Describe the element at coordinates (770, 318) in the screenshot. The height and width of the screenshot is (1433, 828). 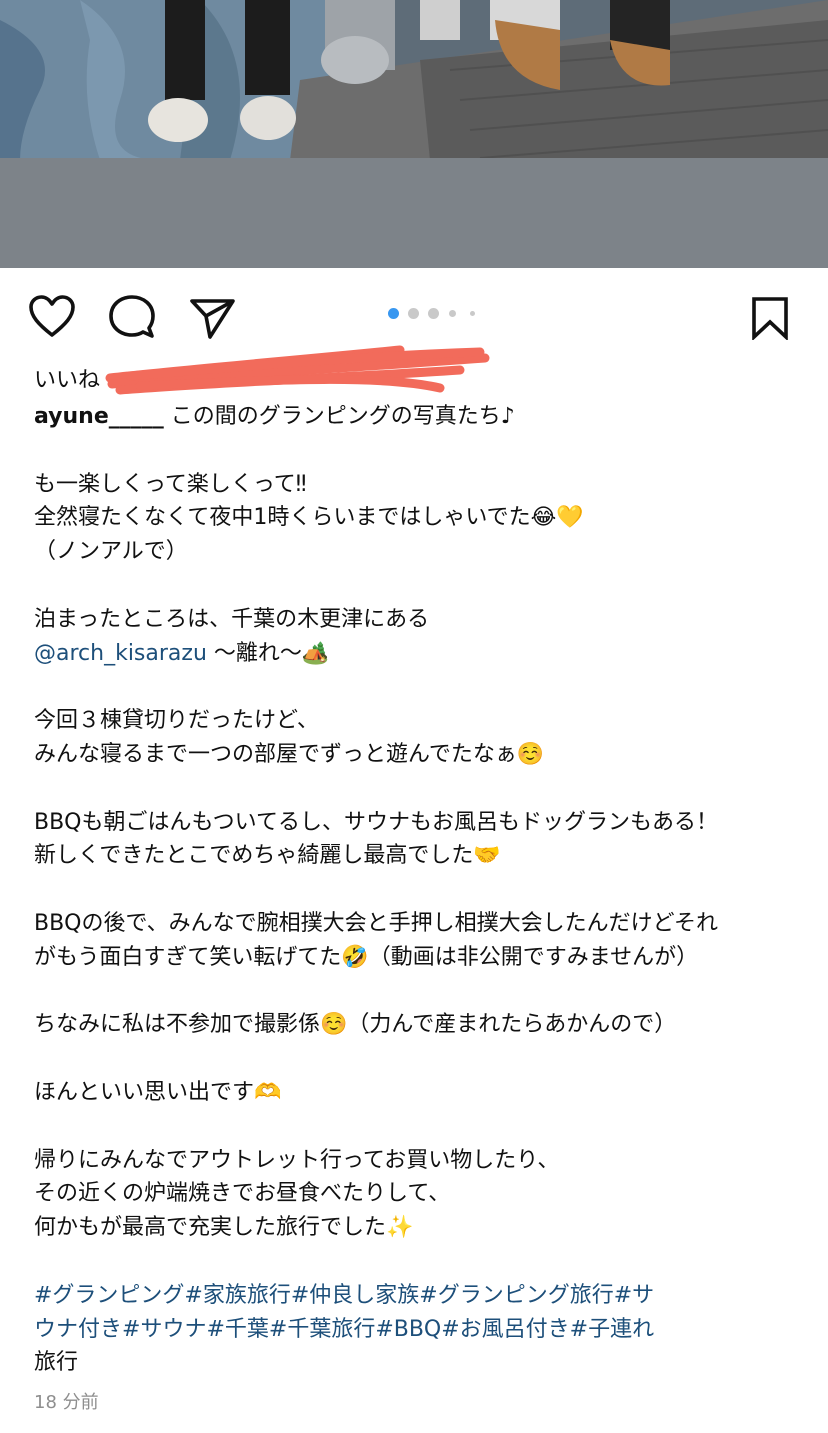
I see `bookmark-icon` at that location.